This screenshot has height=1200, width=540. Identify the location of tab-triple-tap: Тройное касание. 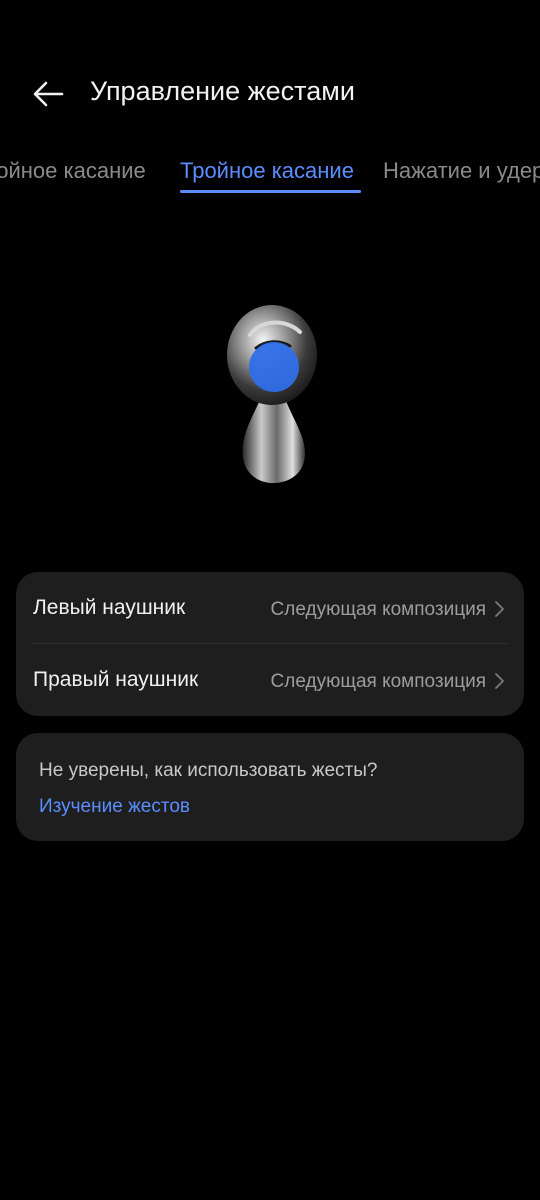
(267, 171).